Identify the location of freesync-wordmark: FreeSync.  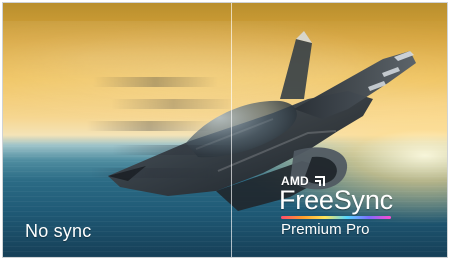
(336, 200).